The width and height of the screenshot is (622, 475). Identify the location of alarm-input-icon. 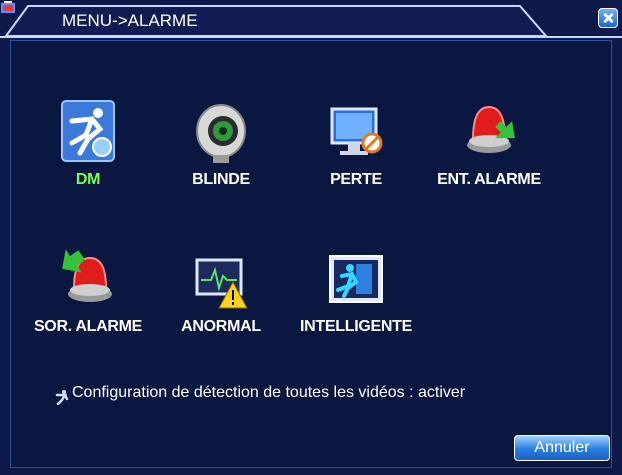
(491, 129).